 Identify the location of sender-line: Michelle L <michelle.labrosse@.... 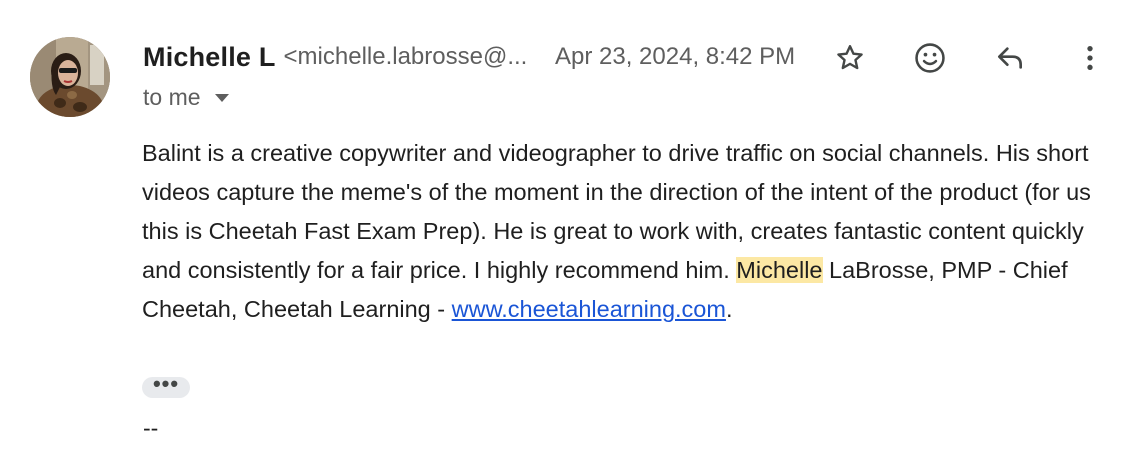
(335, 57).